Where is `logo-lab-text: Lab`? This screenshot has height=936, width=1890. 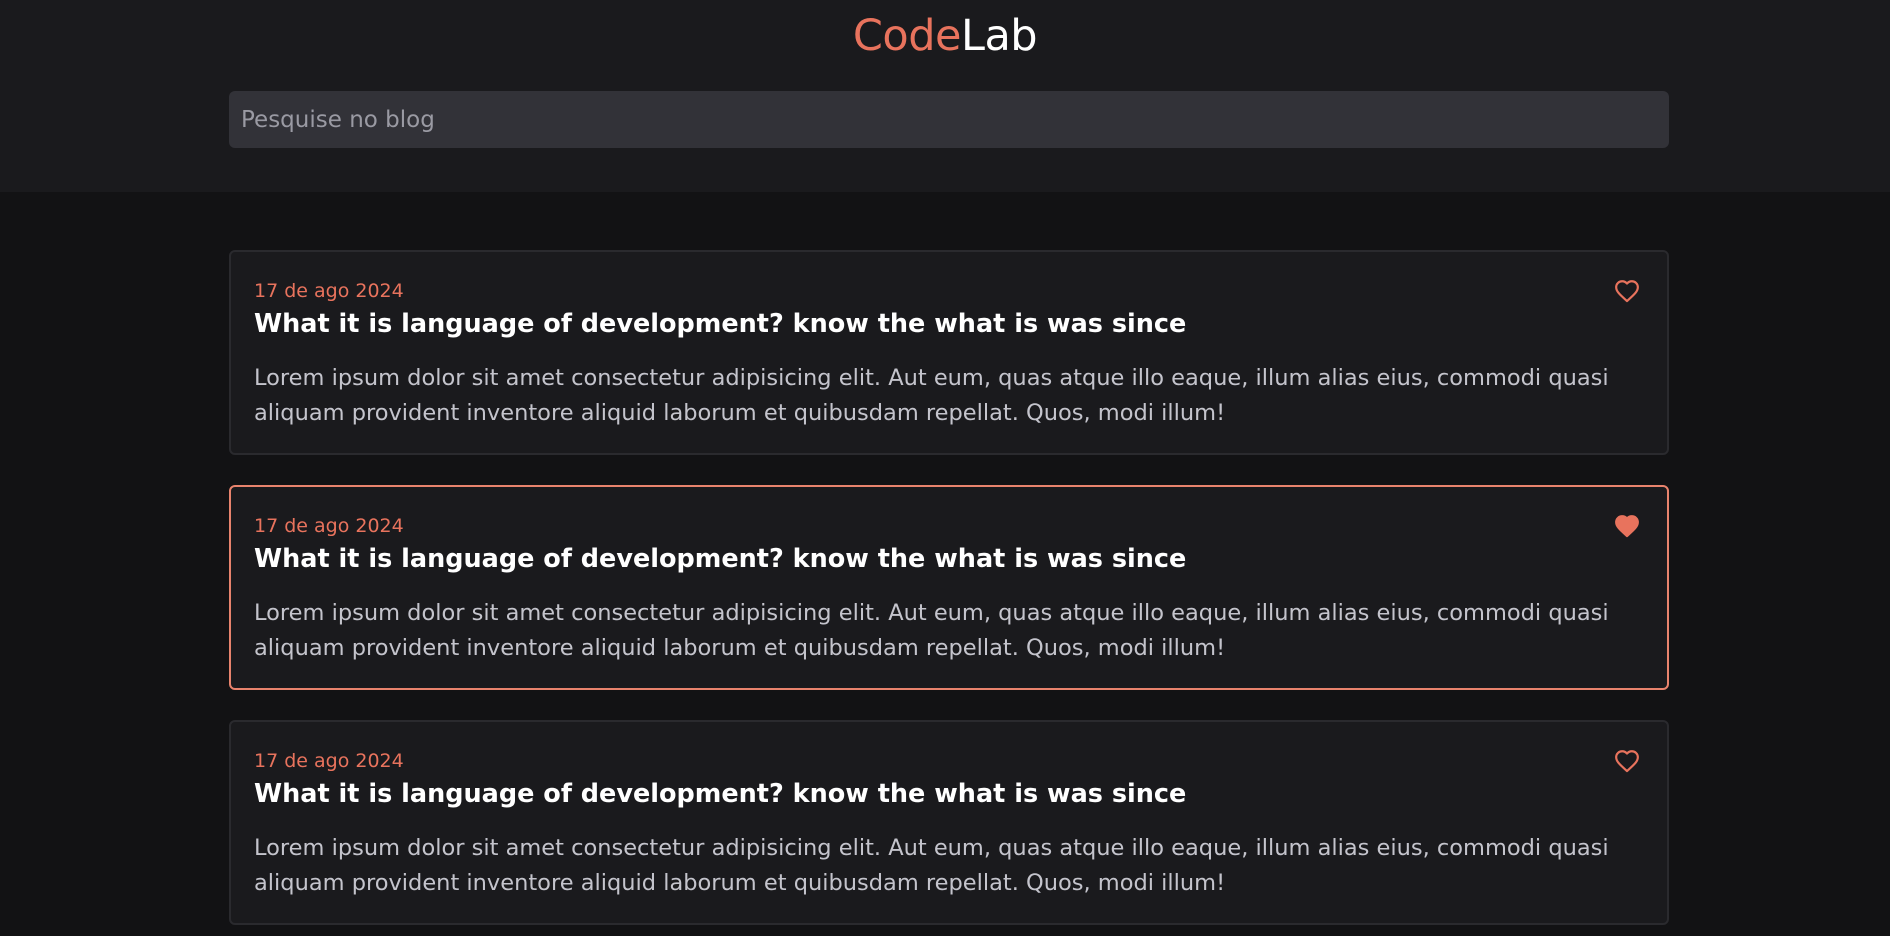
logo-lab-text: Lab is located at coordinates (999, 36).